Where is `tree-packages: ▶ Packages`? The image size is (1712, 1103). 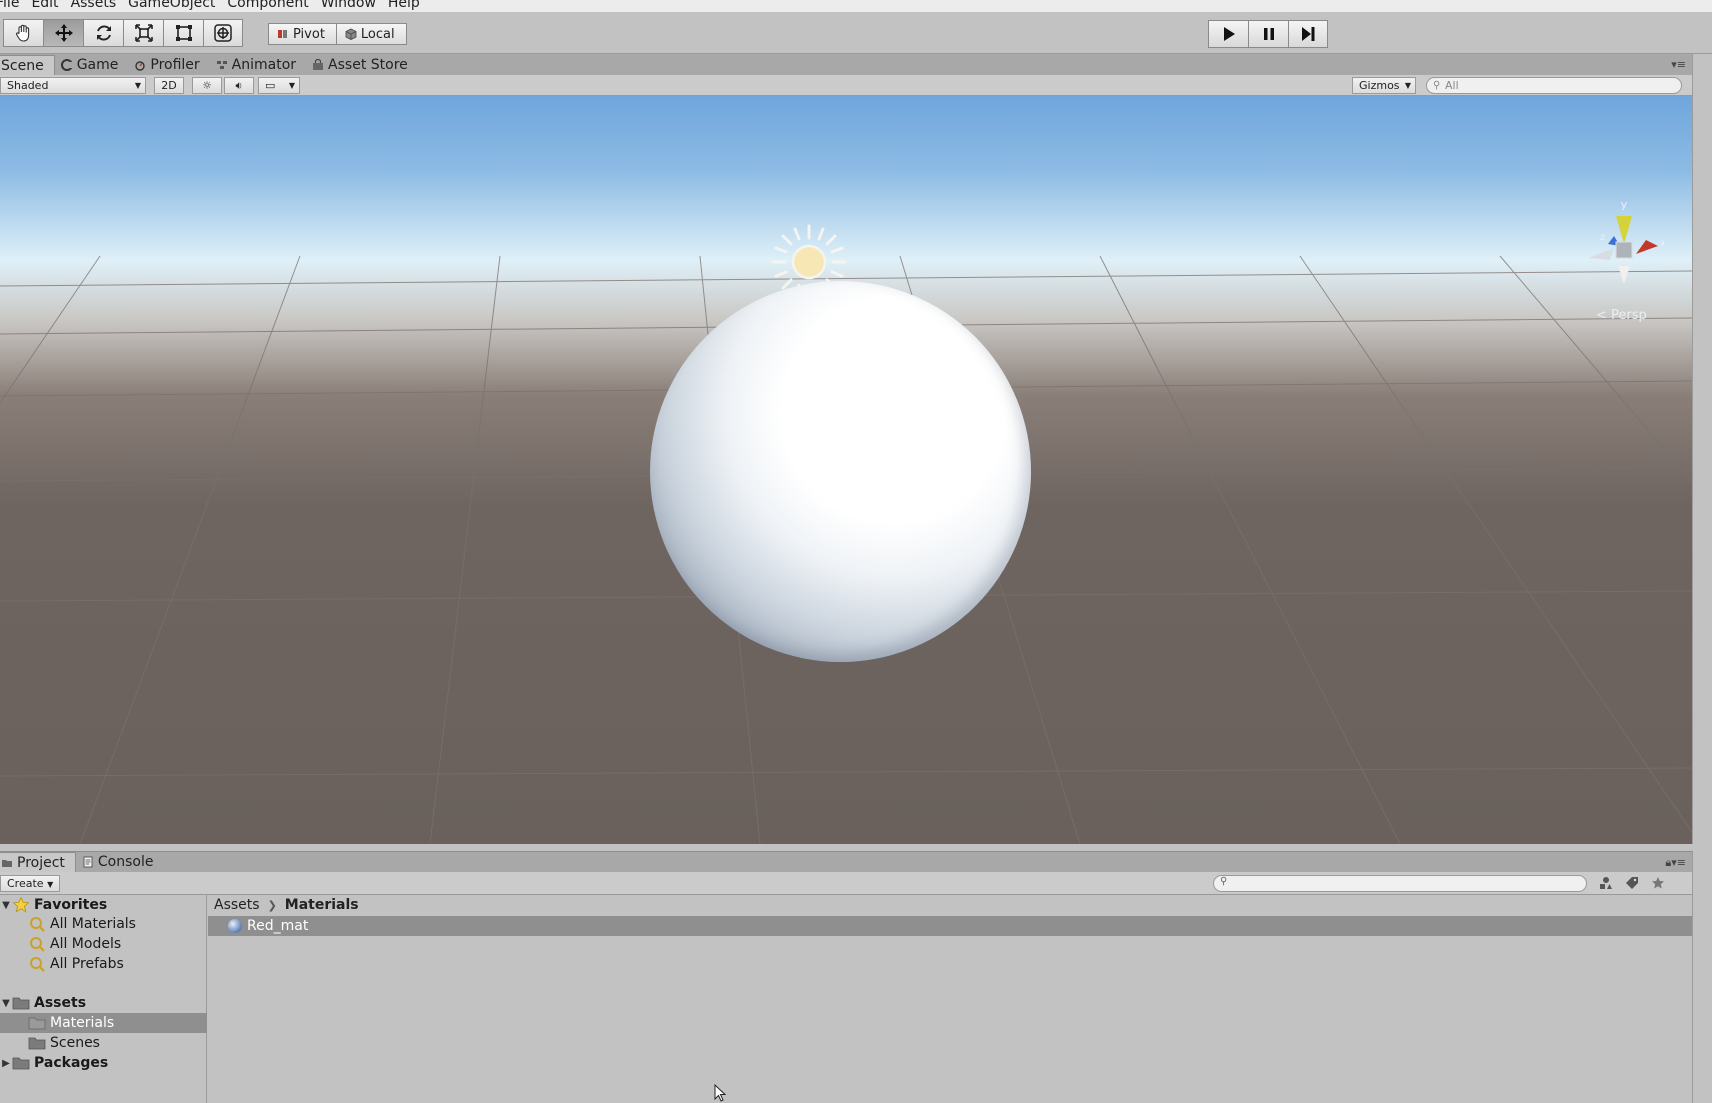 tree-packages: ▶ Packages is located at coordinates (103, 1063).